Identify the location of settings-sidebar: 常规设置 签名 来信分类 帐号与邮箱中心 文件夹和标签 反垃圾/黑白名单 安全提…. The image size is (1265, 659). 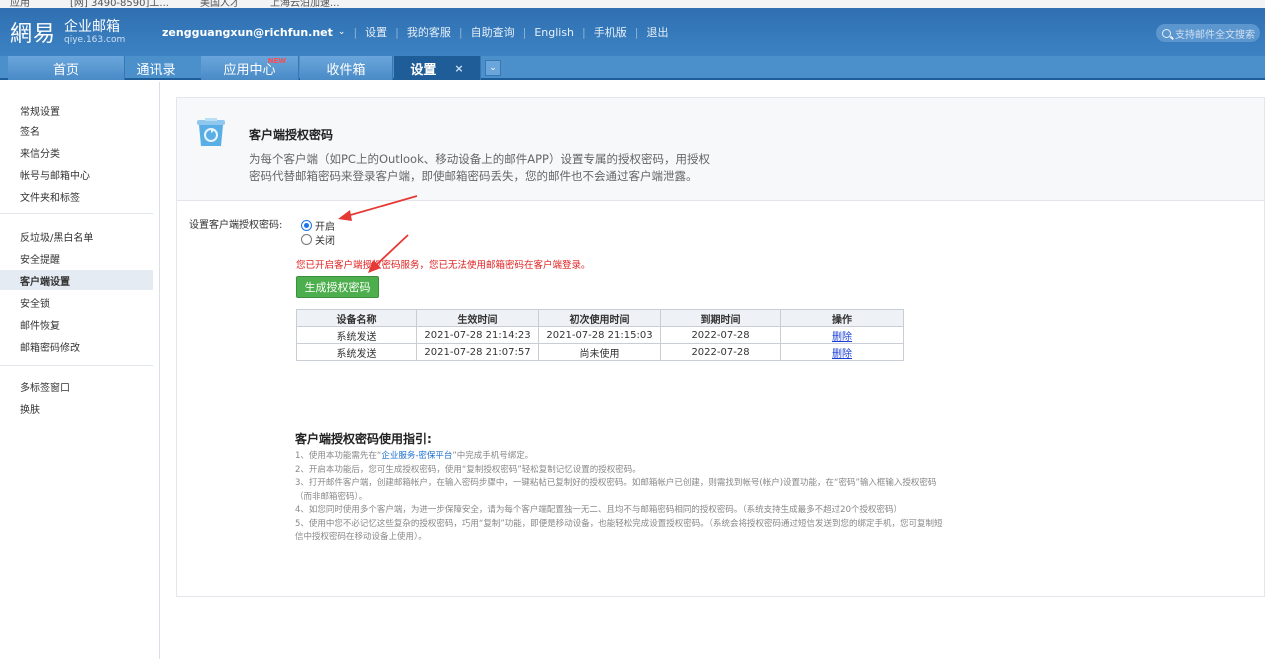
(80, 370).